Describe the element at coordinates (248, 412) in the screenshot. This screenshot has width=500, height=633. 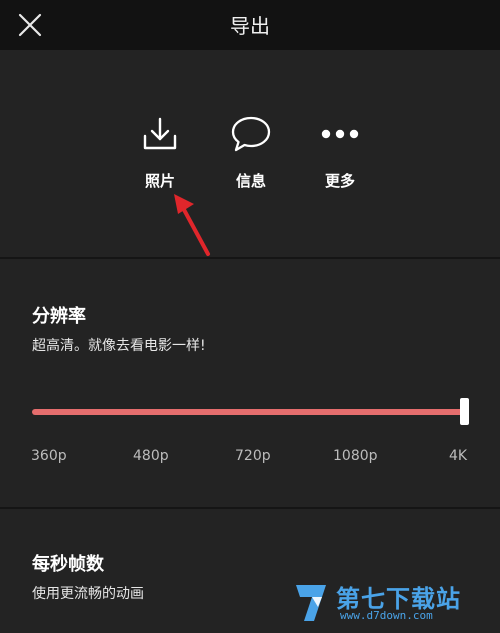
I see `resolution-slider-track` at that location.